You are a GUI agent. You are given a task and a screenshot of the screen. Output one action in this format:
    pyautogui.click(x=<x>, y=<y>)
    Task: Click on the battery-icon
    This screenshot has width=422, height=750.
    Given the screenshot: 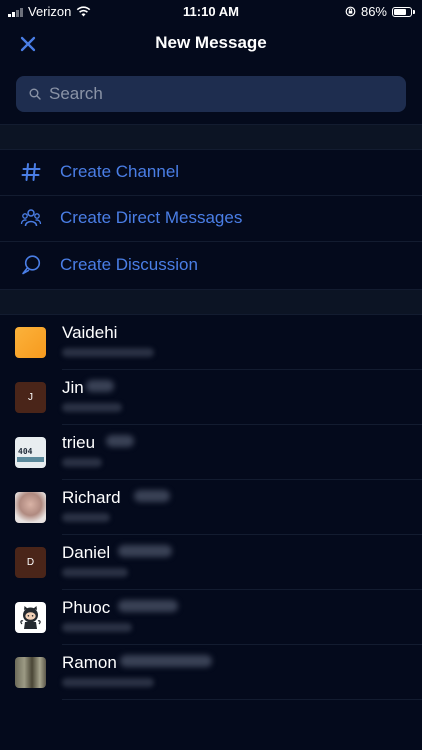 What is the action you would take?
    pyautogui.click(x=403, y=11)
    